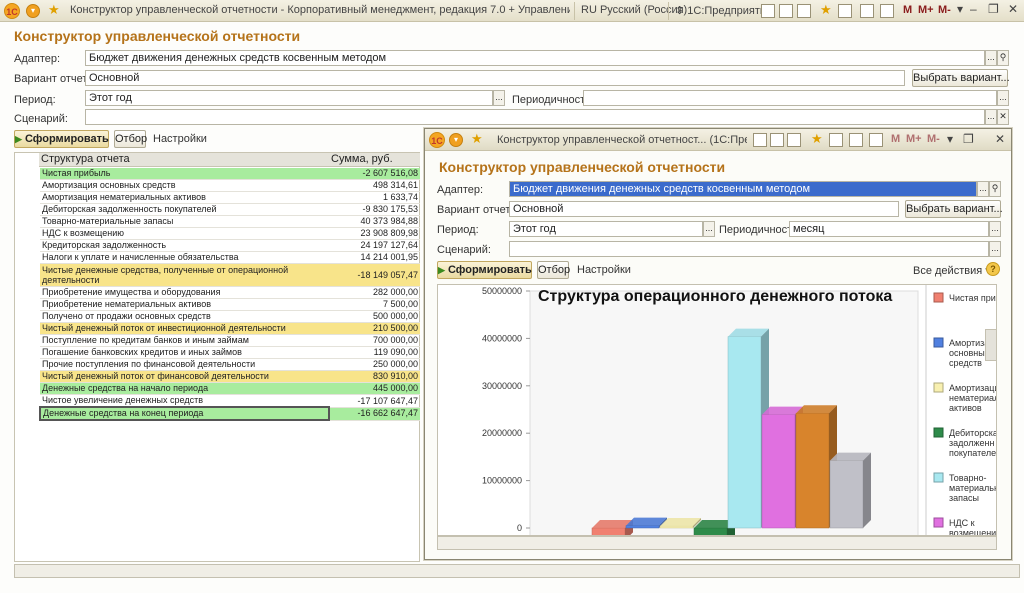 The width and height of the screenshot is (1024, 593). Describe the element at coordinates (130, 139) in the screenshot. I see `tab-filter: Отбор` at that location.